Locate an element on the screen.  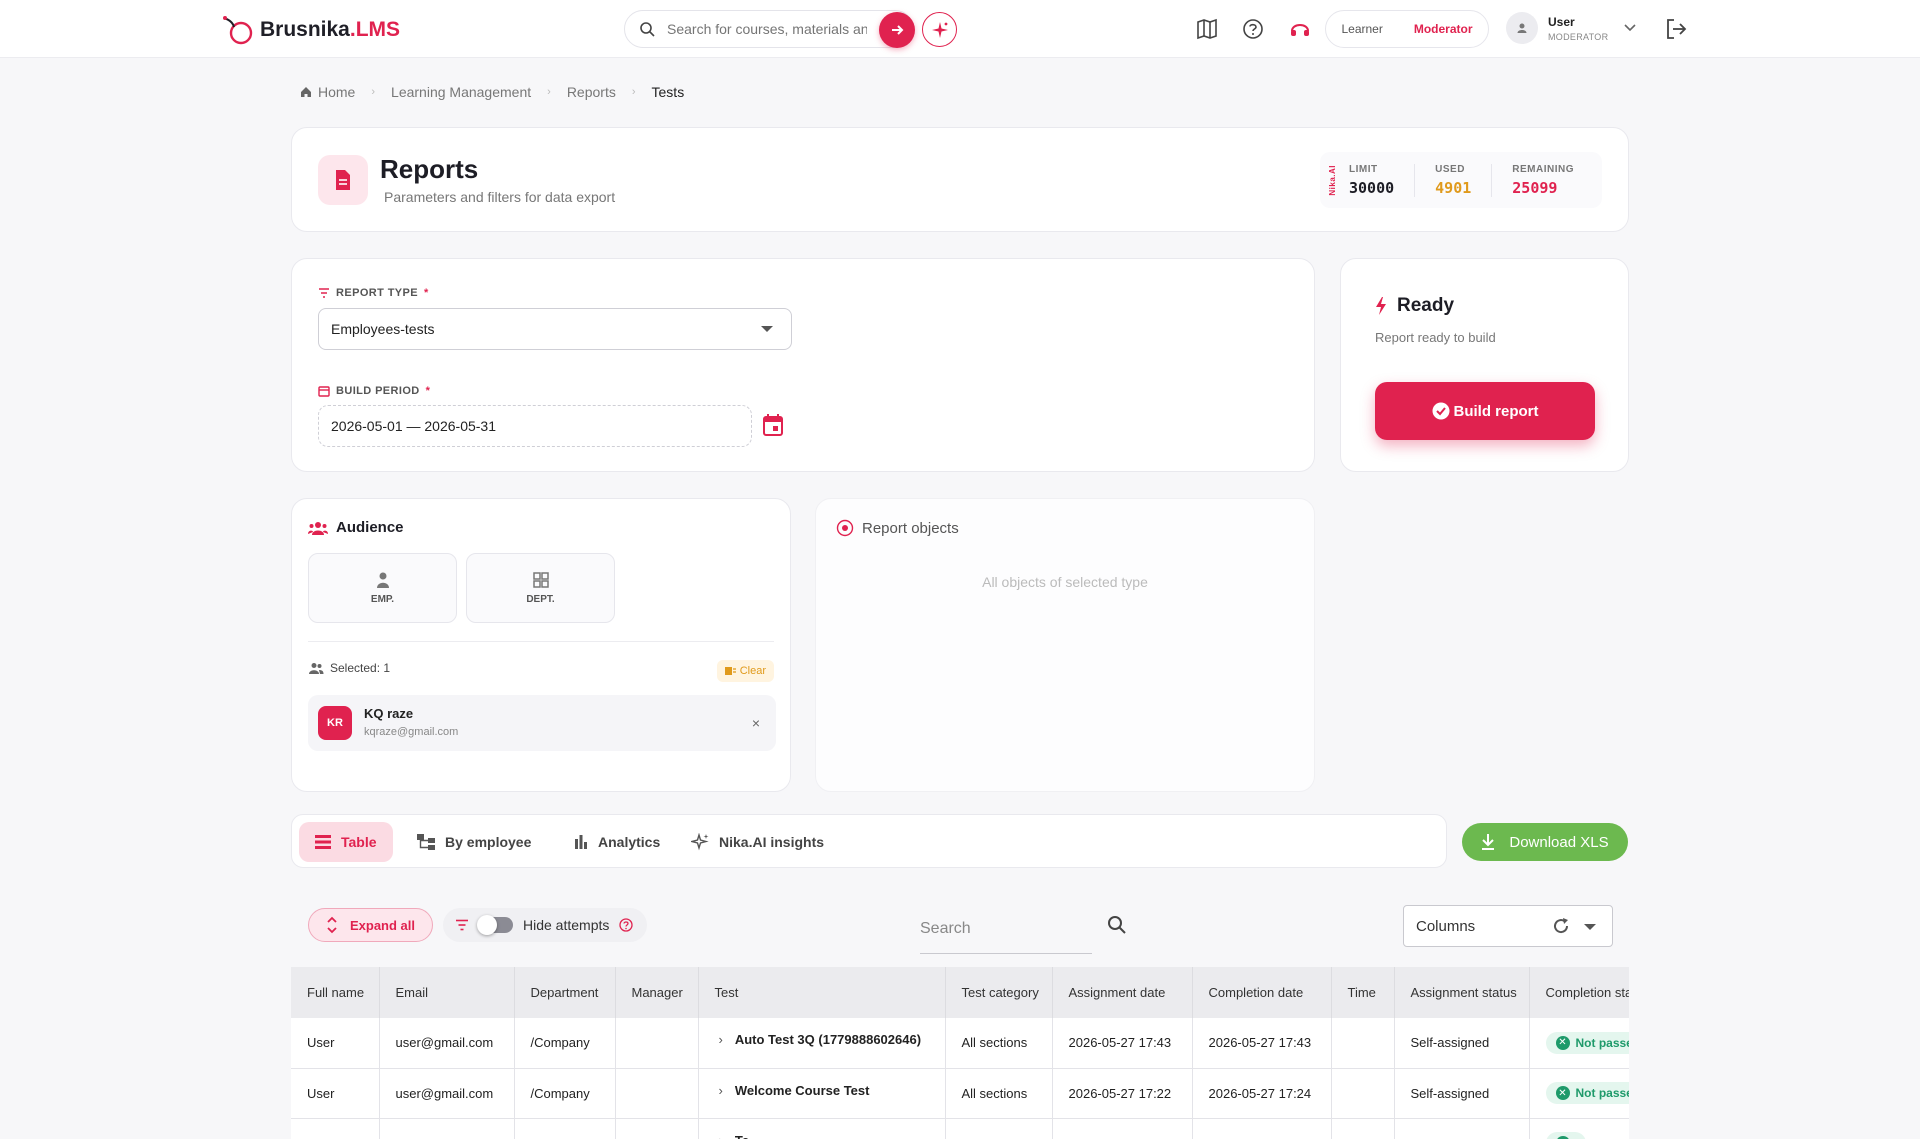
column-header: Assignment status is located at coordinates (1462, 992).